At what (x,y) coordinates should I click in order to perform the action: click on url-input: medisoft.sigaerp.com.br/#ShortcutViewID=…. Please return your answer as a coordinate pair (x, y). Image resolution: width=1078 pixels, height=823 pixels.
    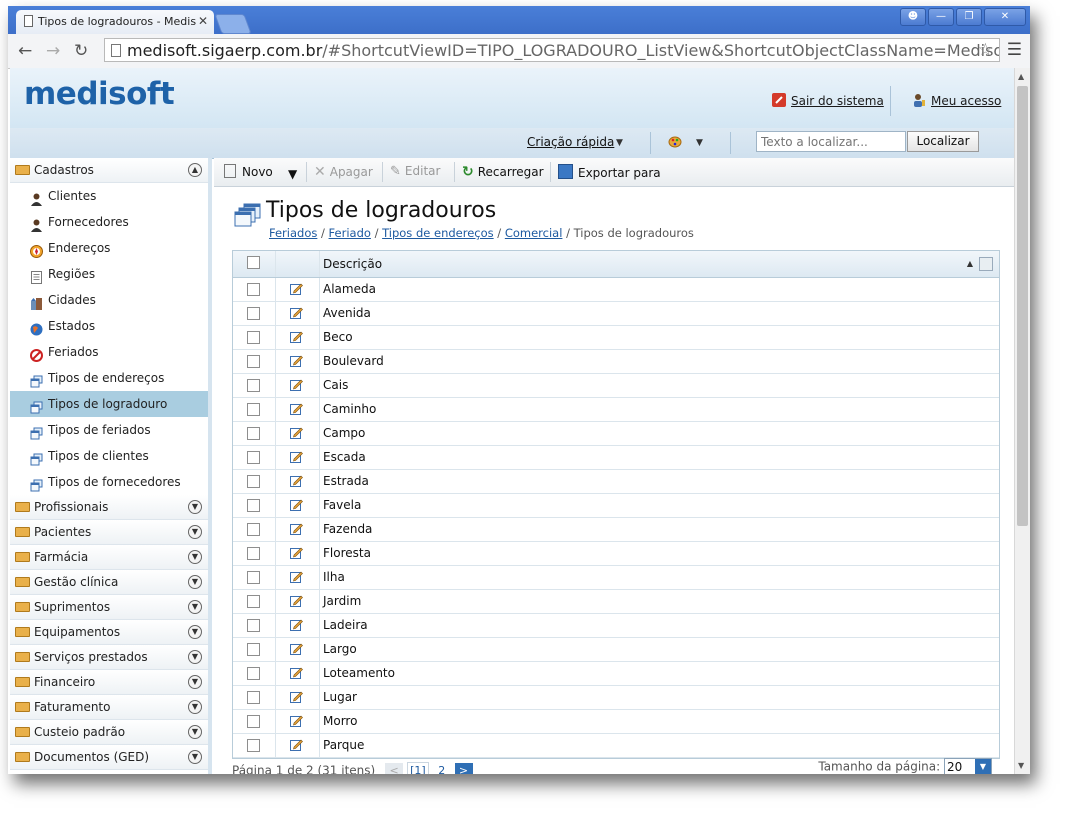
    Looking at the image, I should click on (552, 50).